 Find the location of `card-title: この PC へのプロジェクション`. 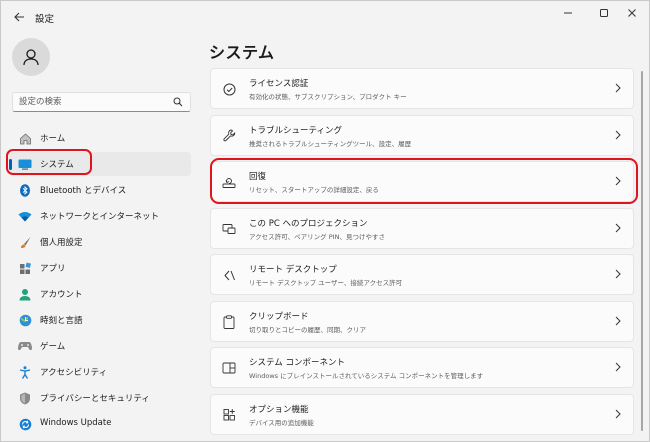

card-title: この PC へのプロジェクション is located at coordinates (308, 223).